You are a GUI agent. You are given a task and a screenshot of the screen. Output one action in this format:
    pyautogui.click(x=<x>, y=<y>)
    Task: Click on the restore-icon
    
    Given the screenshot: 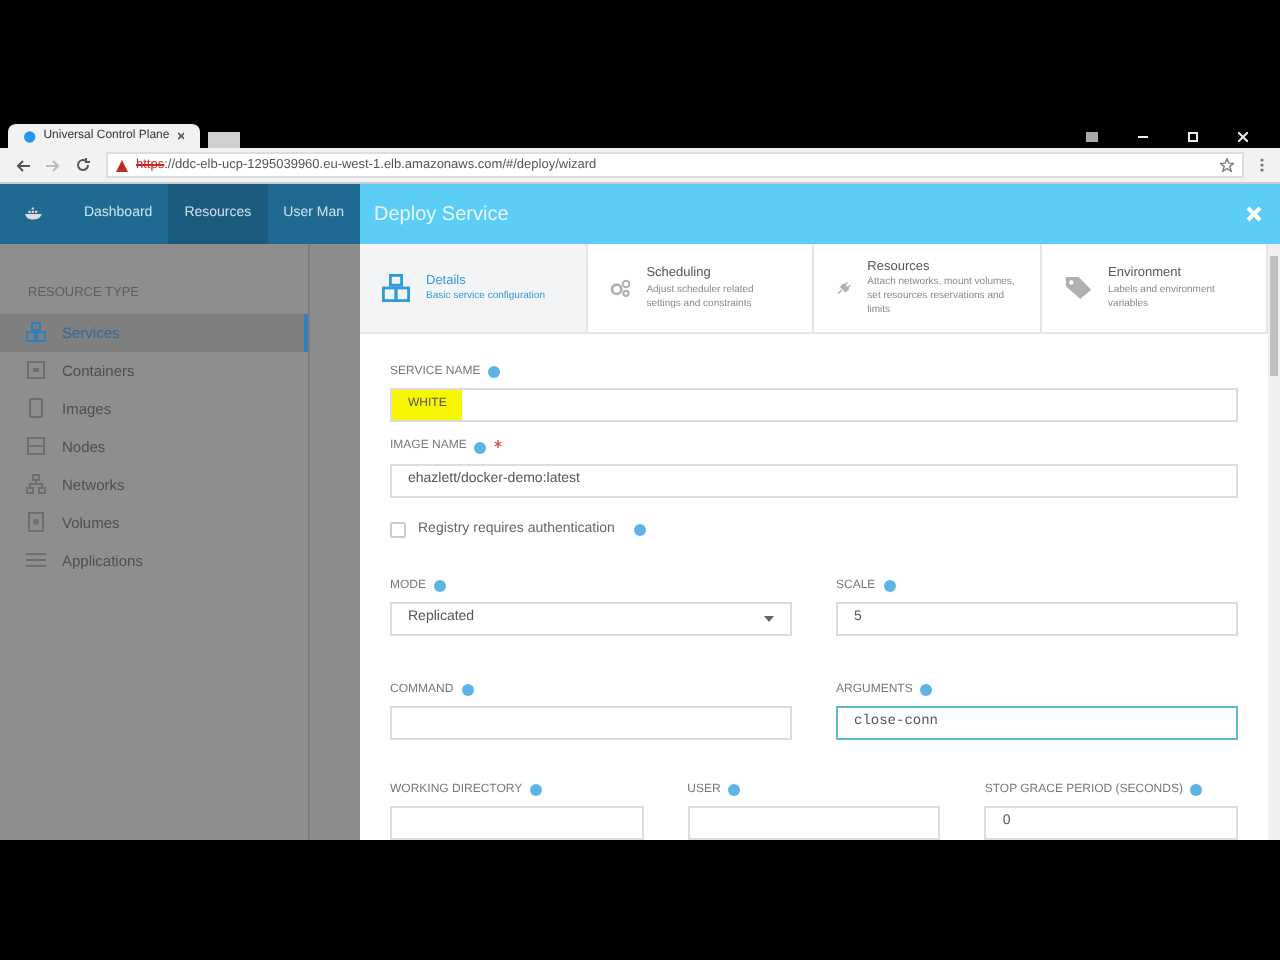 What is the action you would take?
    pyautogui.click(x=1193, y=136)
    